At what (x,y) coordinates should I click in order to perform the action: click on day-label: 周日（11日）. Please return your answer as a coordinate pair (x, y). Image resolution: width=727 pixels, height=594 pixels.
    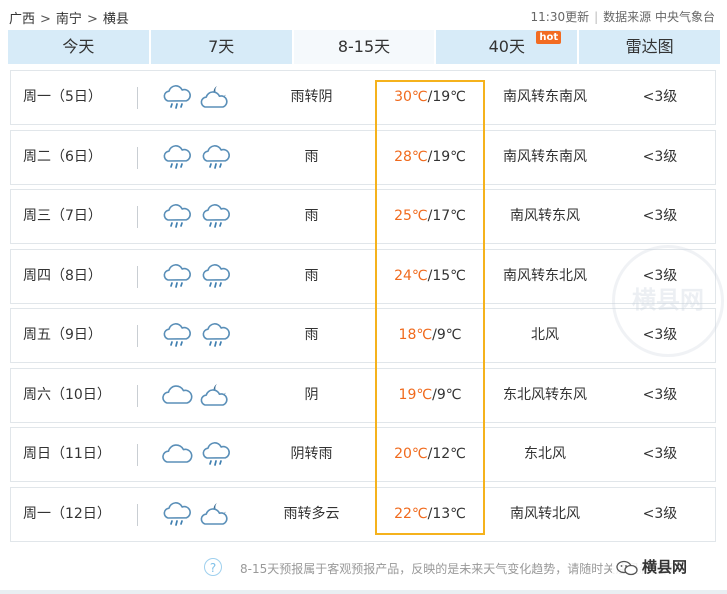
    Looking at the image, I should click on (67, 454).